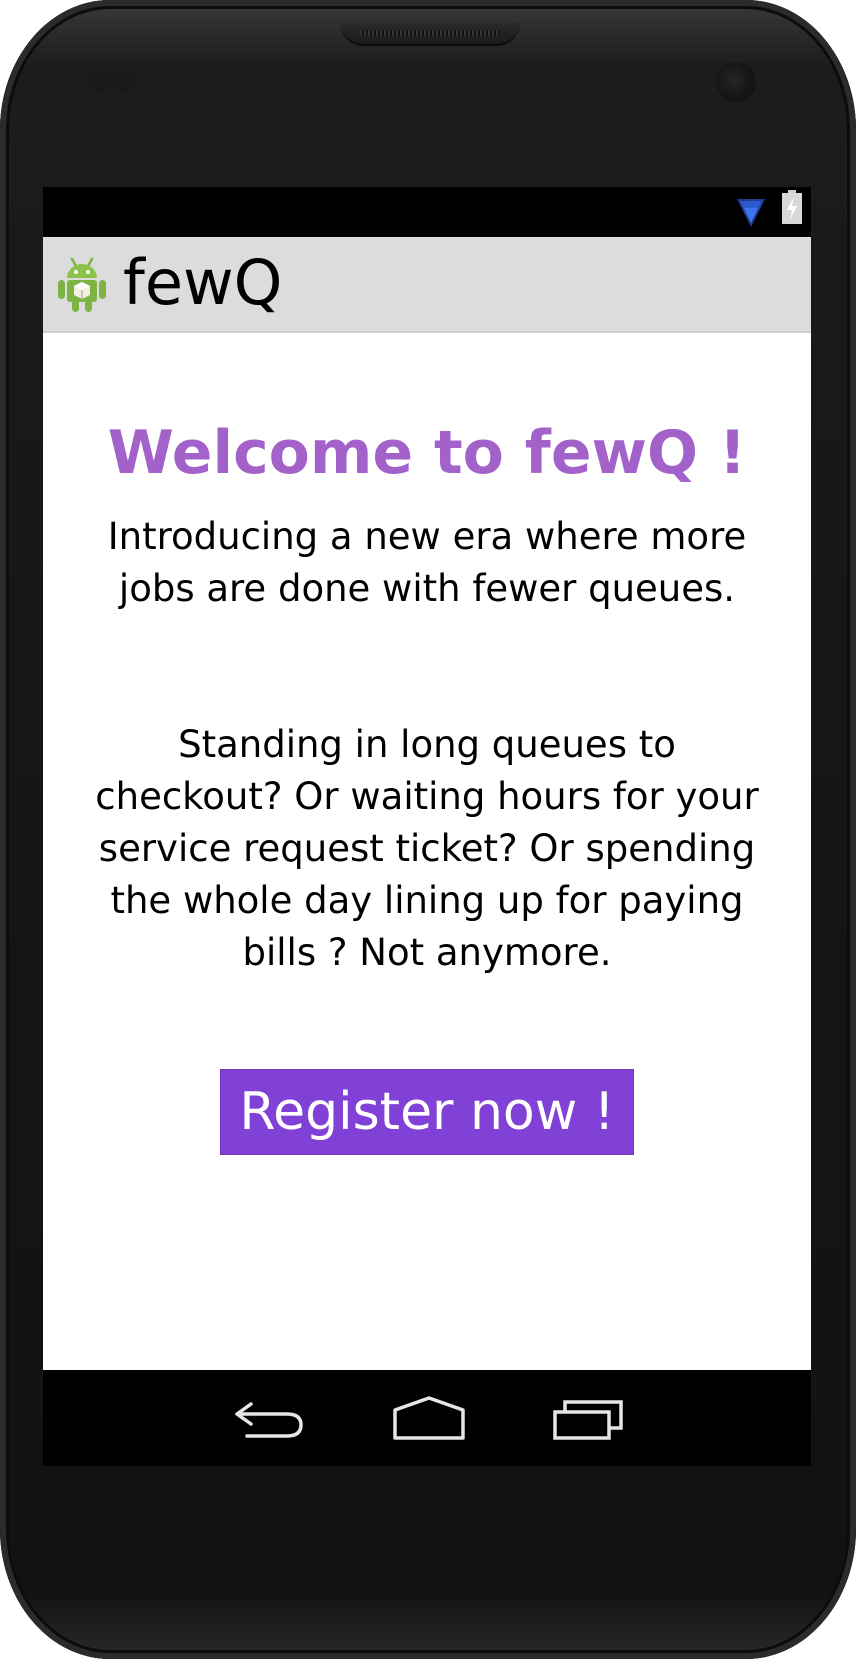 This screenshot has width=856, height=1659. Describe the element at coordinates (203, 282) in the screenshot. I see `app-title: fewQ` at that location.